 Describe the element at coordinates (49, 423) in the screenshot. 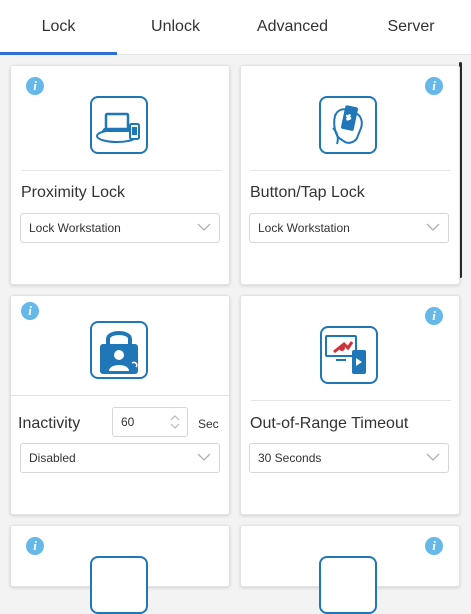

I see `card-title: Inactivity` at that location.